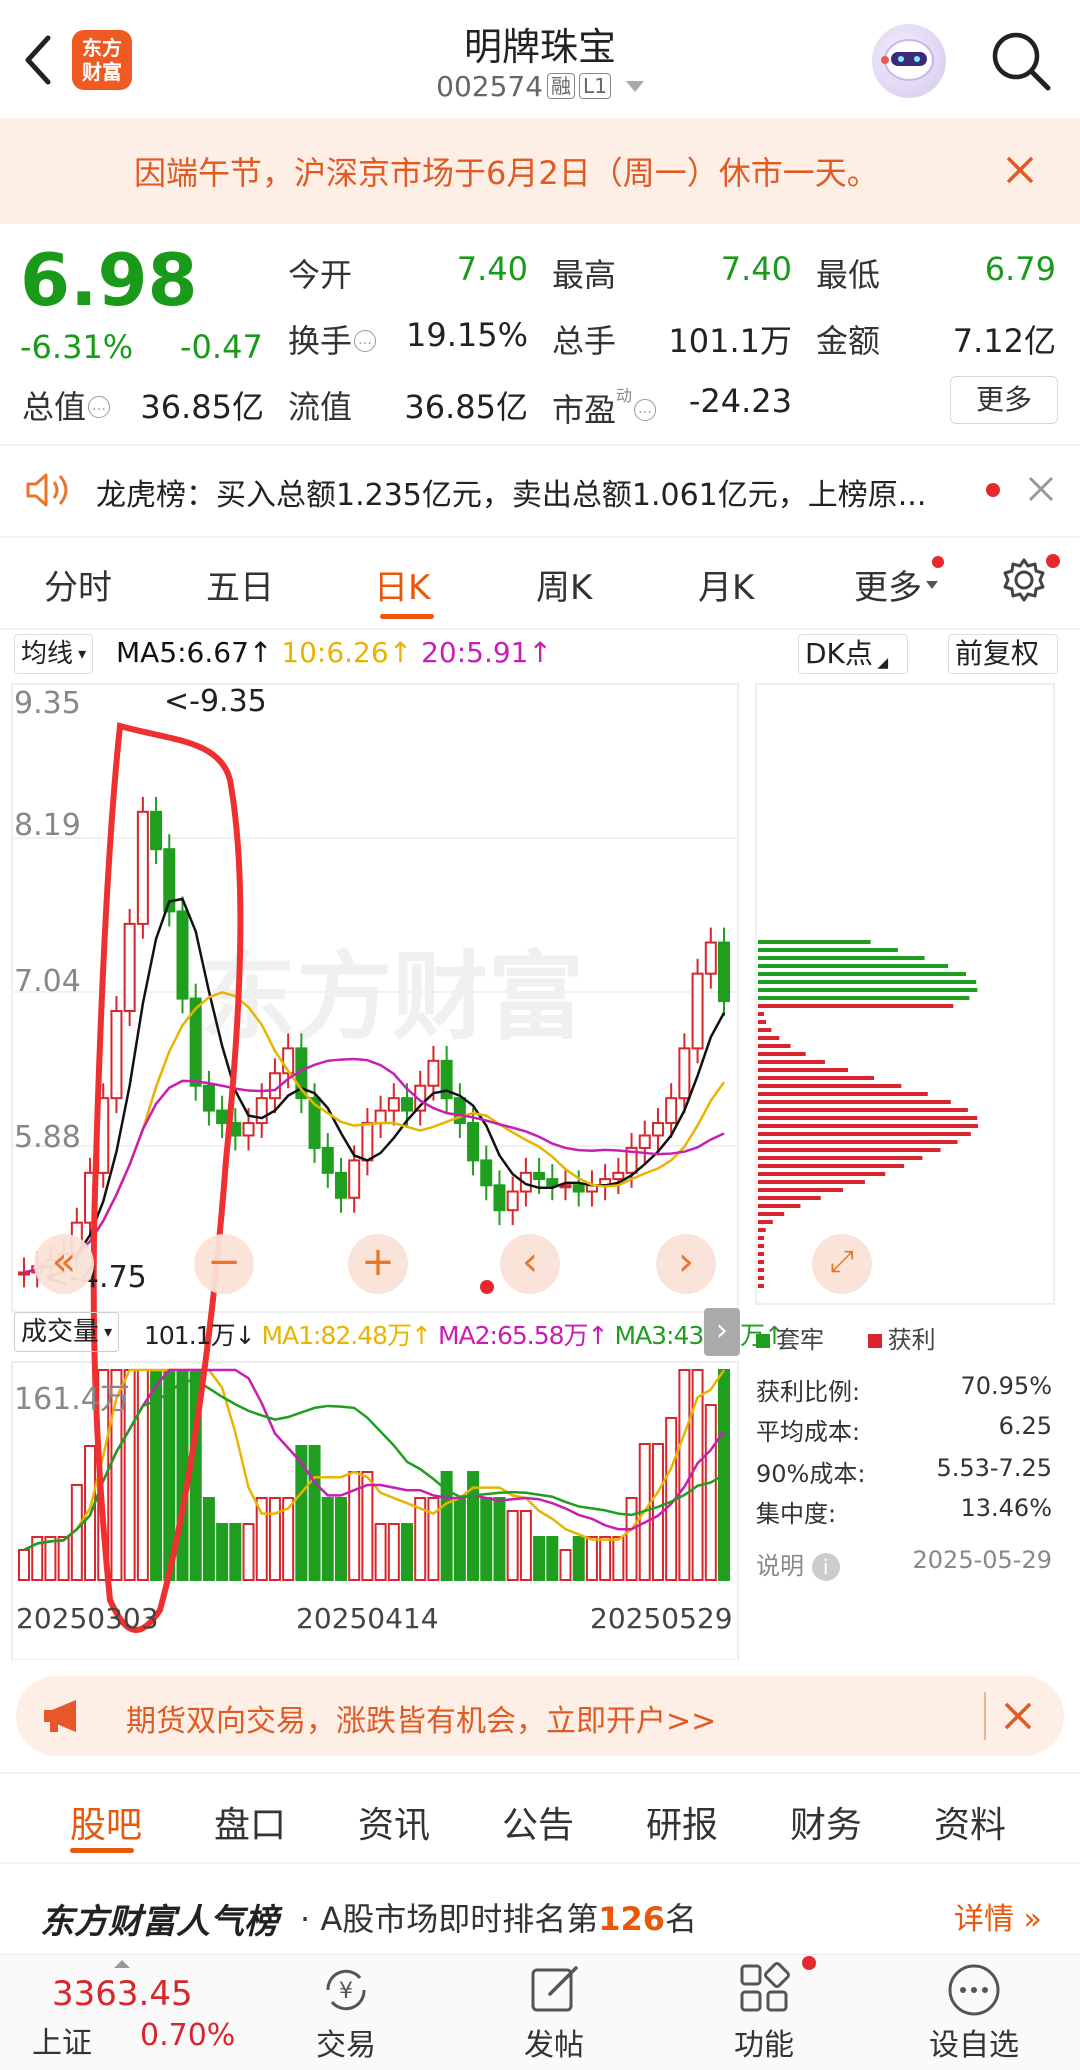 The height and width of the screenshot is (2070, 1080). What do you see at coordinates (974, 2042) in the screenshot?
I see `nav-watchlist-label: 设自选` at bounding box center [974, 2042].